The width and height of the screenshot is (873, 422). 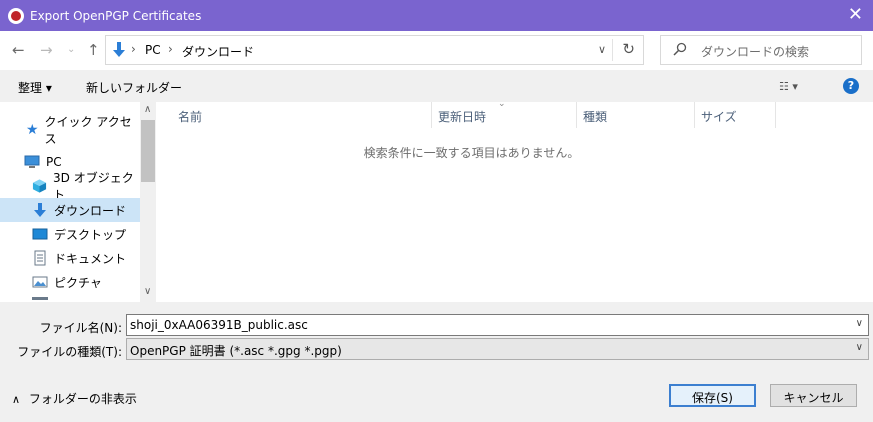 I want to click on cancel-button: キャンセル, so click(x=813, y=395).